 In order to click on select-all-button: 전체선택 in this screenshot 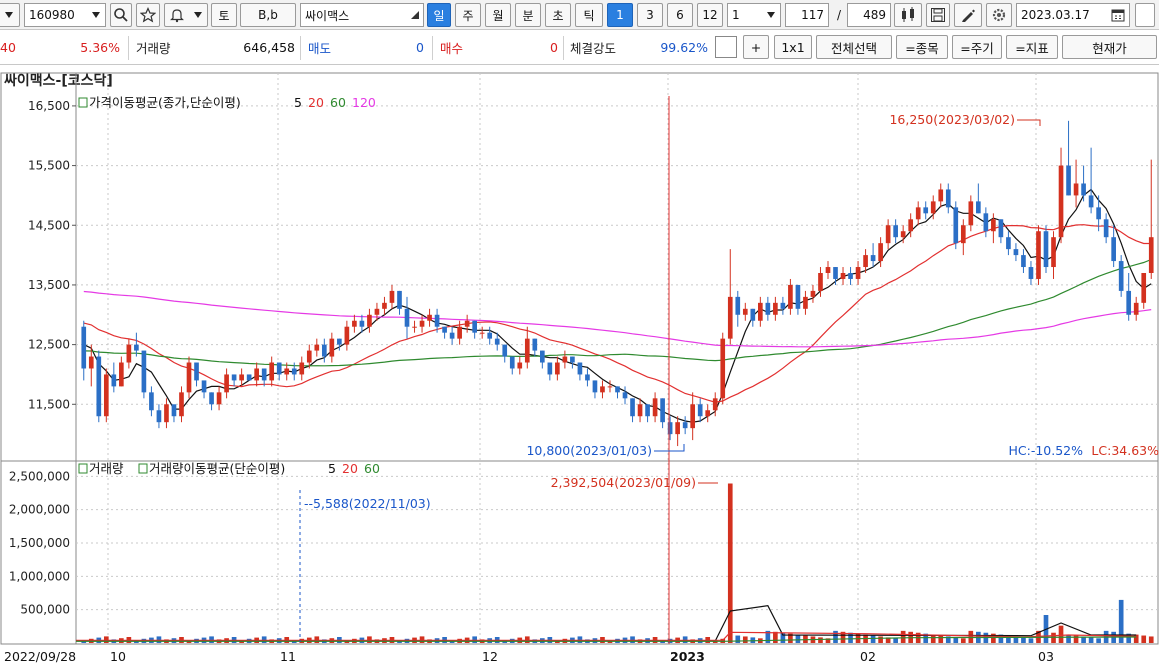, I will do `click(854, 47)`.